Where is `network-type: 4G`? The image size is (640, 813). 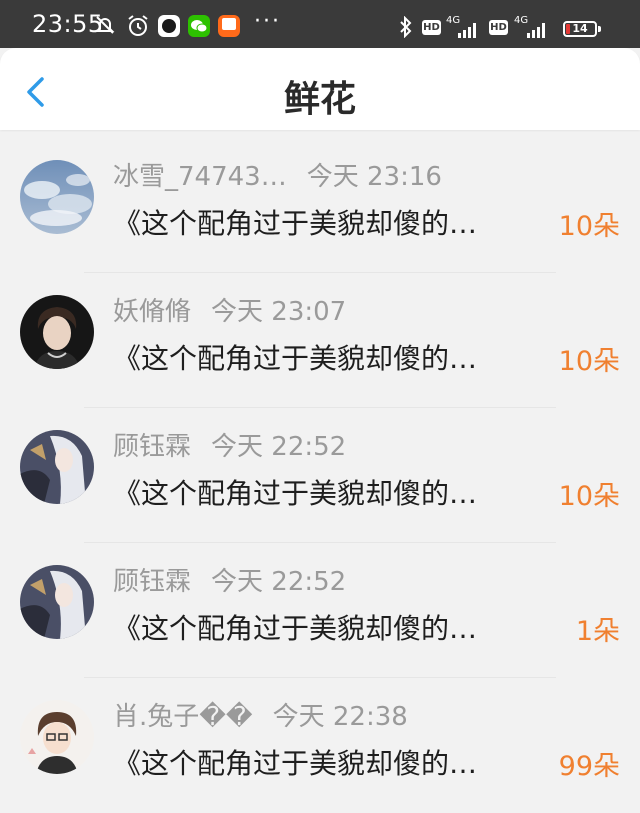 network-type: 4G is located at coordinates (521, 20).